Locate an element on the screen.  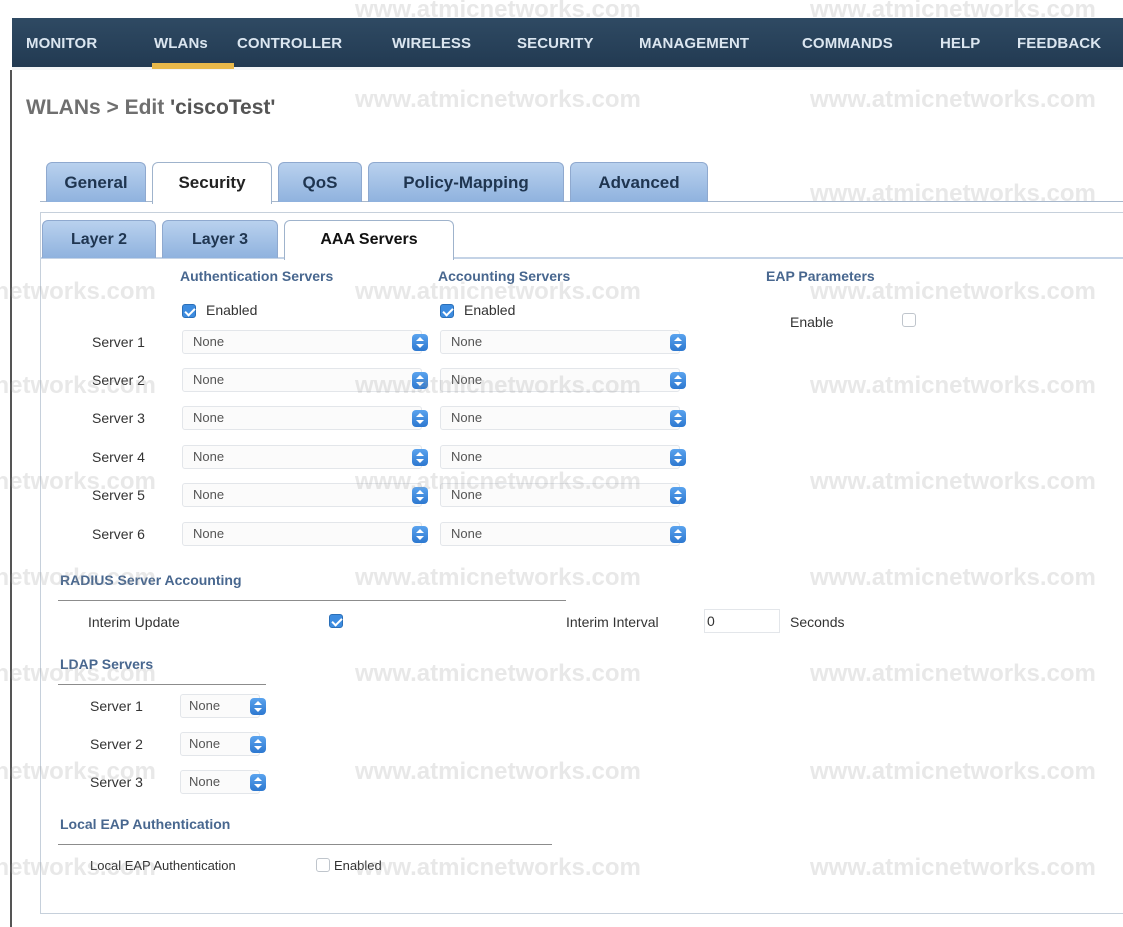
ldap-server-1-select: None is located at coordinates (223, 706).